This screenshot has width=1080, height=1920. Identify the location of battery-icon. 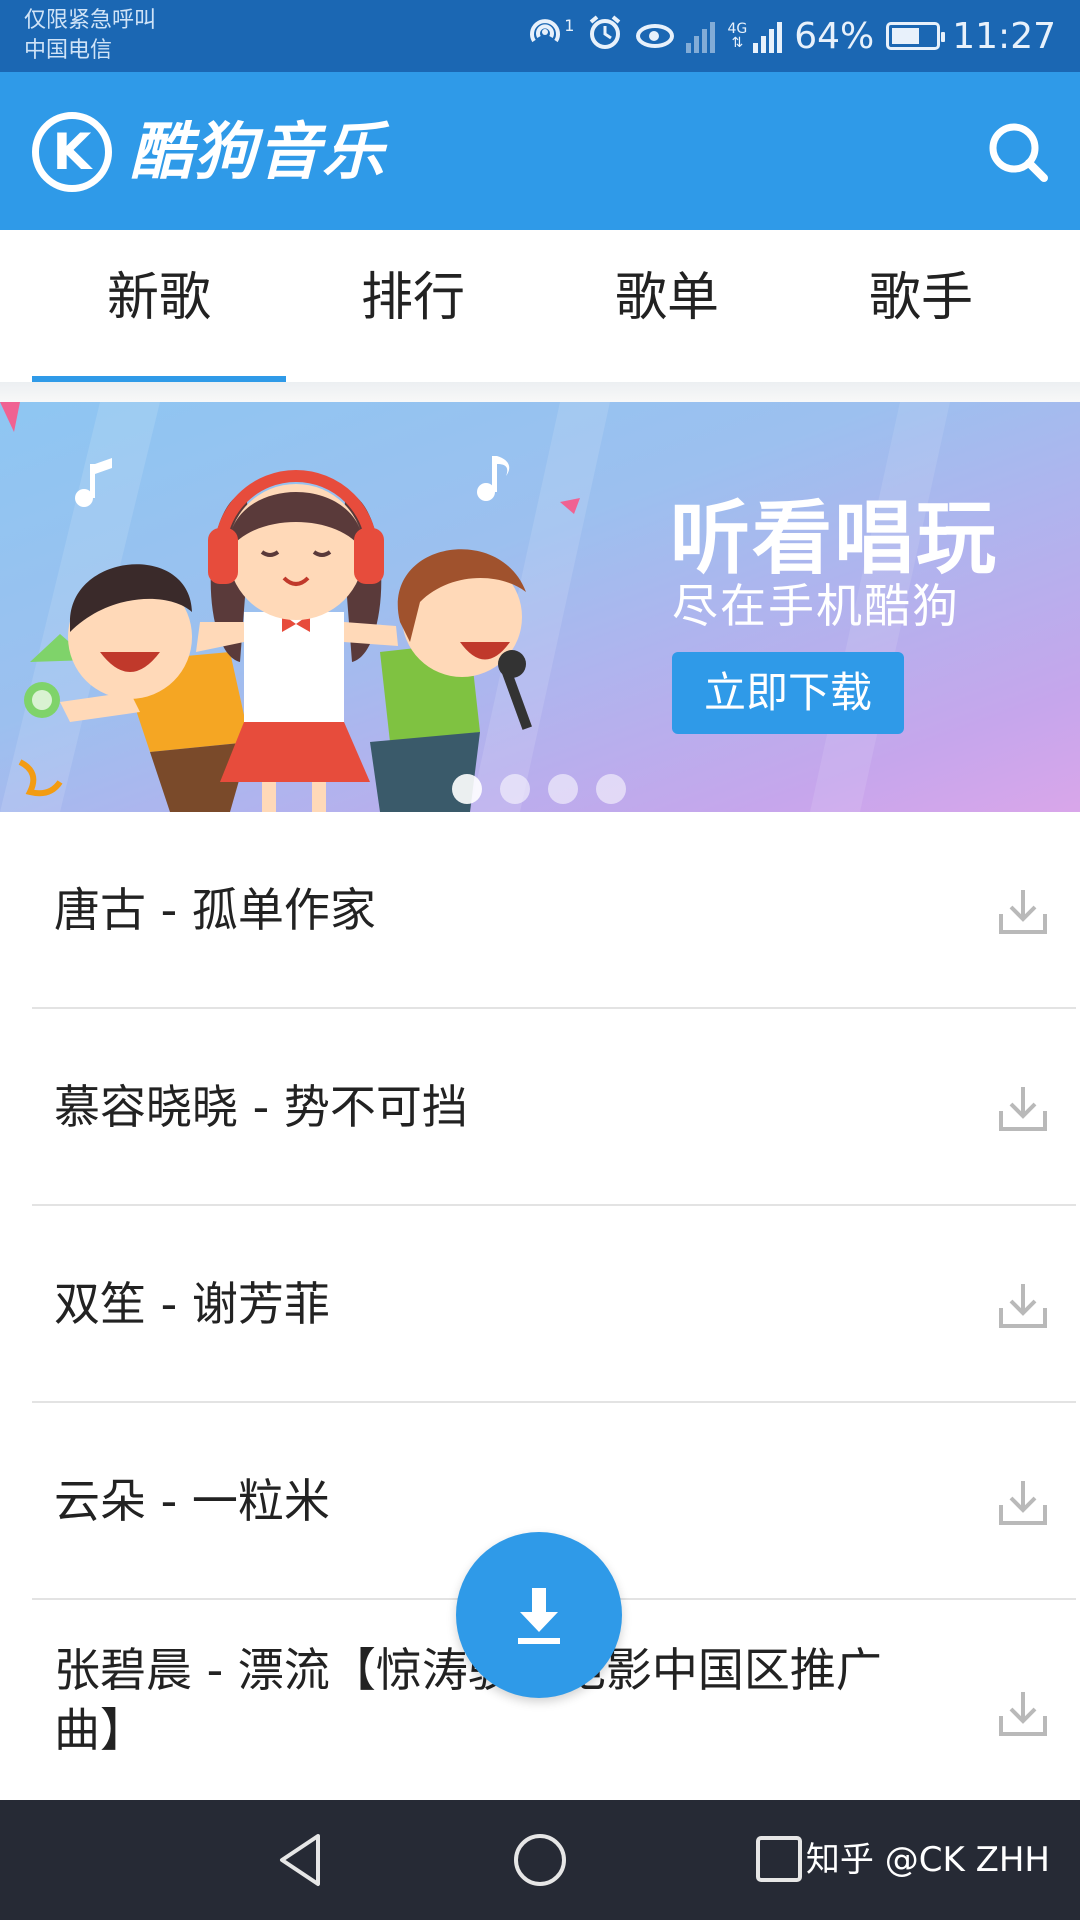
(916, 36).